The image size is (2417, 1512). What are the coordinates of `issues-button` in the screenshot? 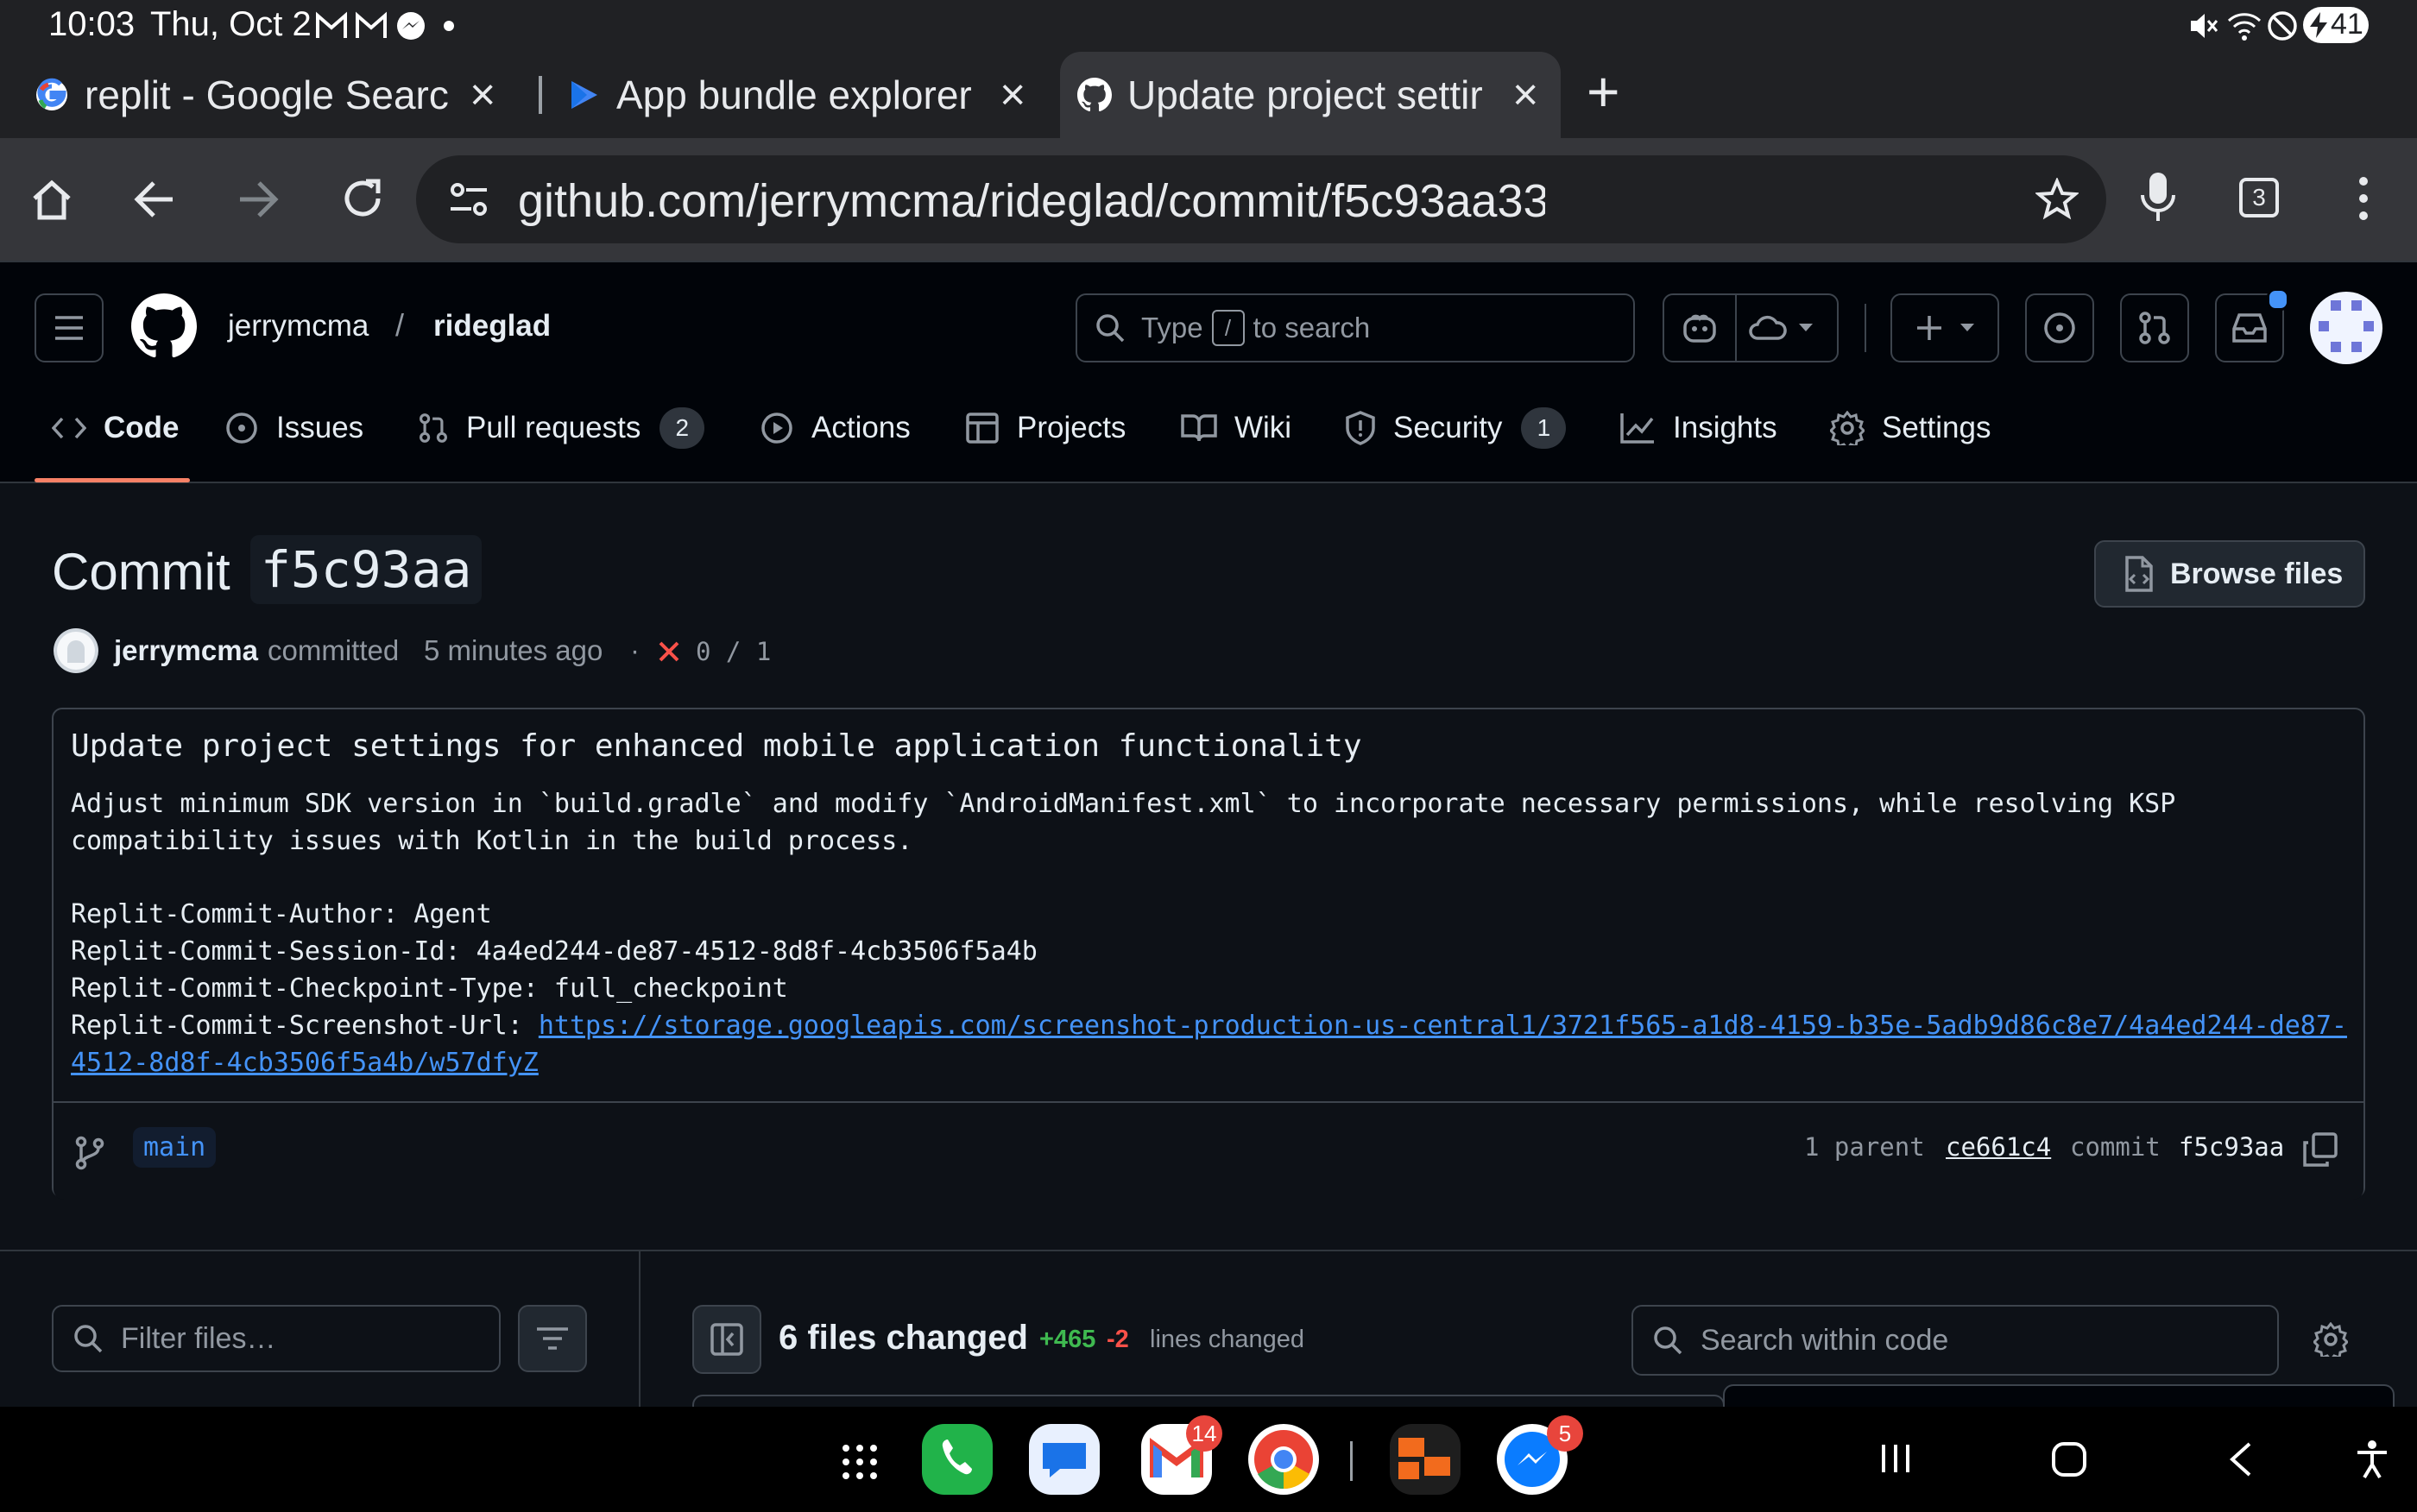 It's located at (2059, 328).